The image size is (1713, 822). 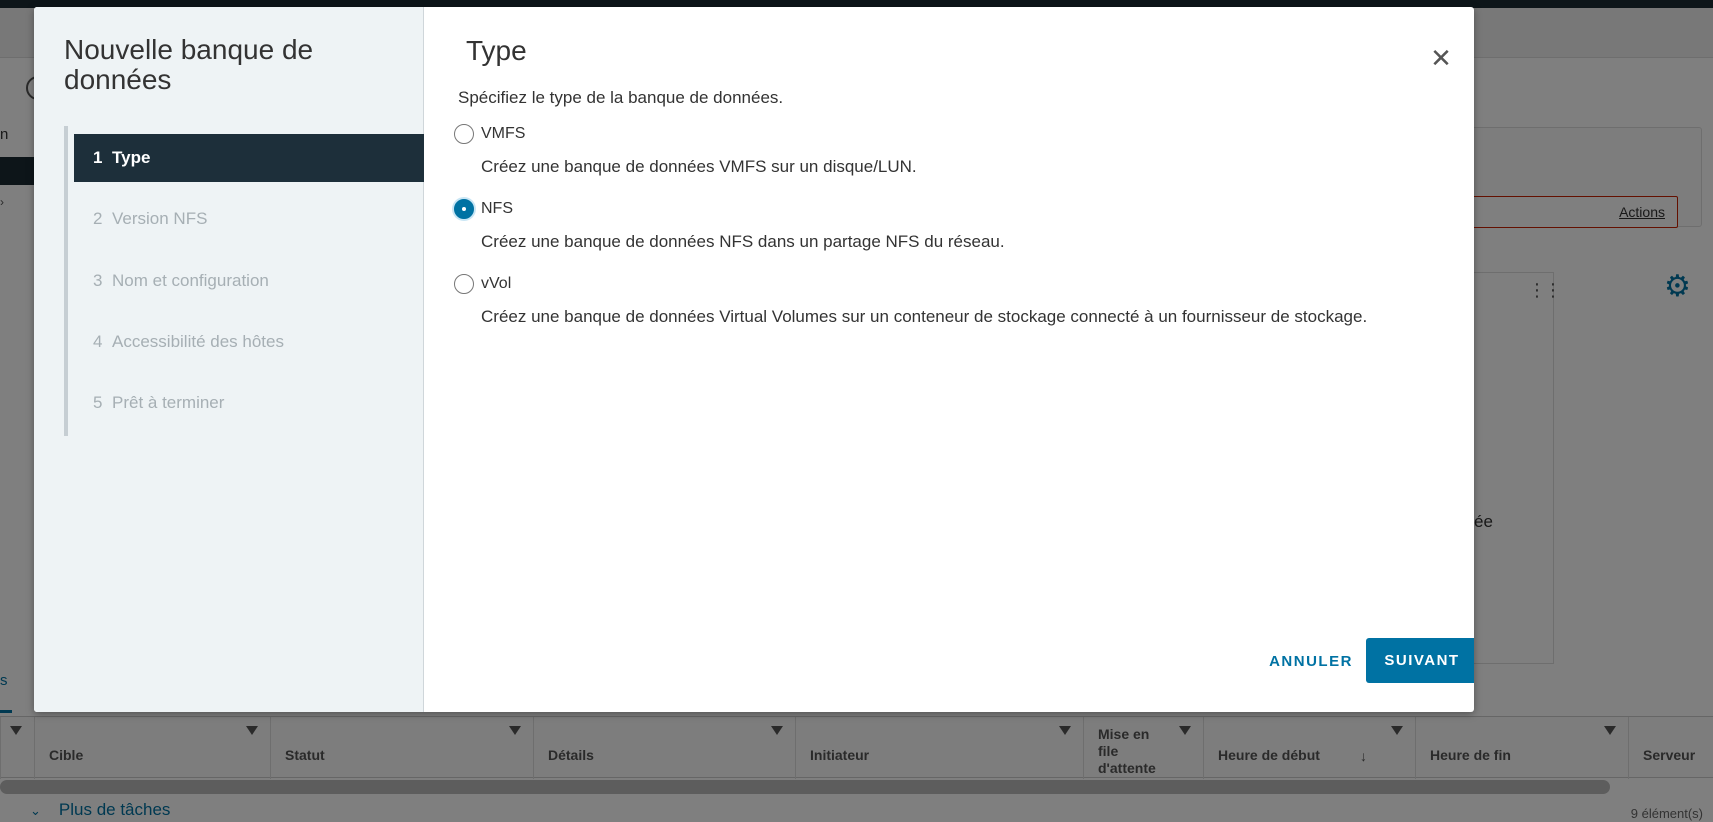 What do you see at coordinates (168, 402) in the screenshot?
I see `step-label: Prêt à terminer` at bounding box center [168, 402].